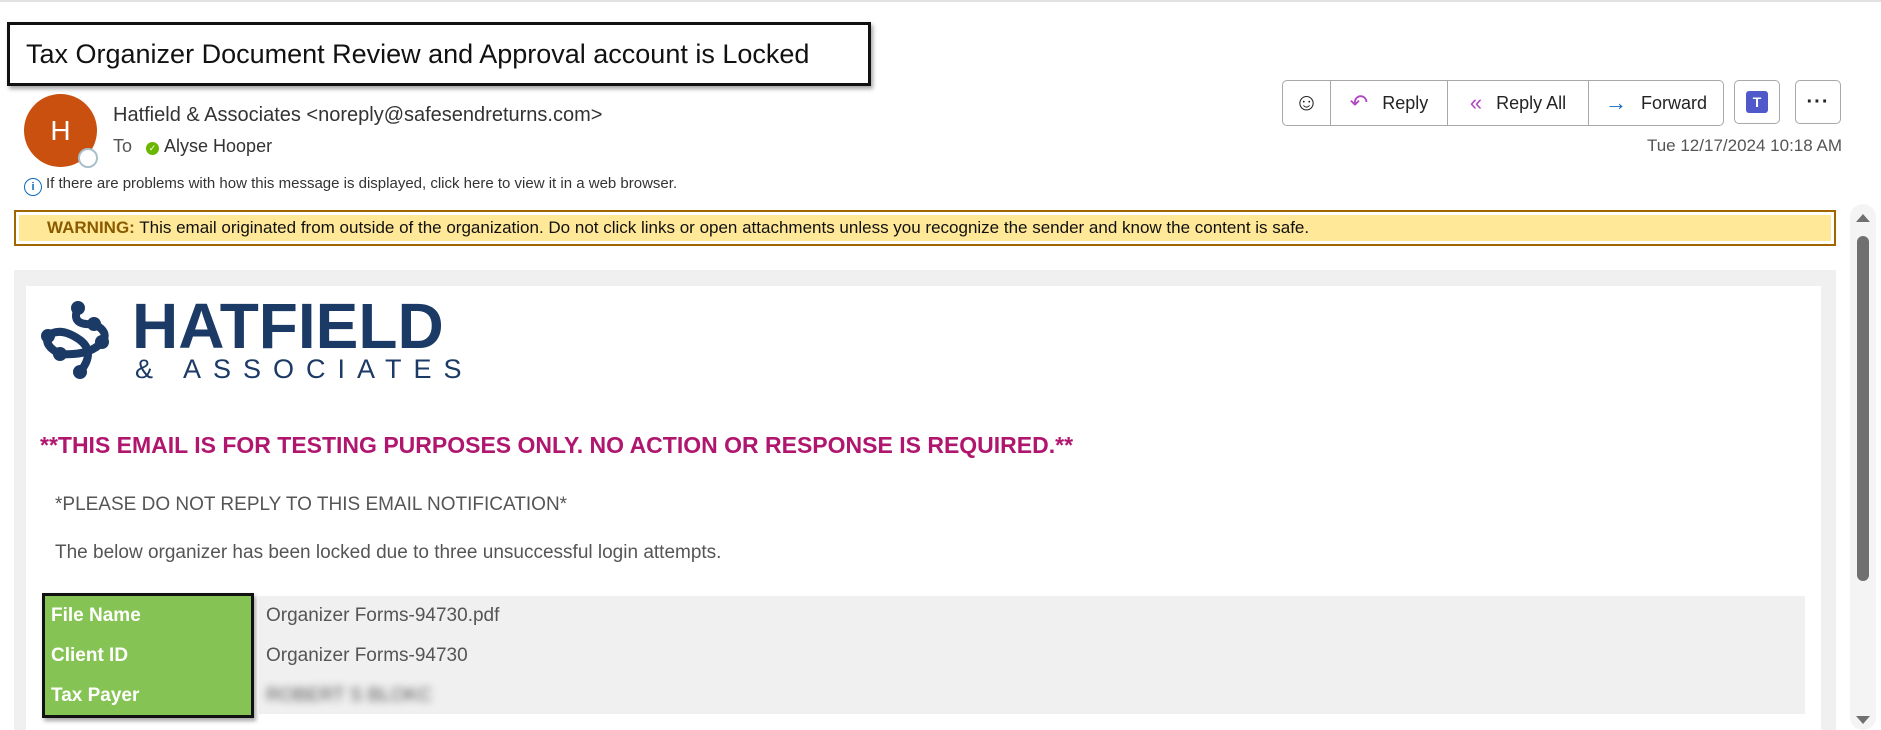 The width and height of the screenshot is (1881, 730). I want to click on reply-icon: ↶, so click(1359, 102).